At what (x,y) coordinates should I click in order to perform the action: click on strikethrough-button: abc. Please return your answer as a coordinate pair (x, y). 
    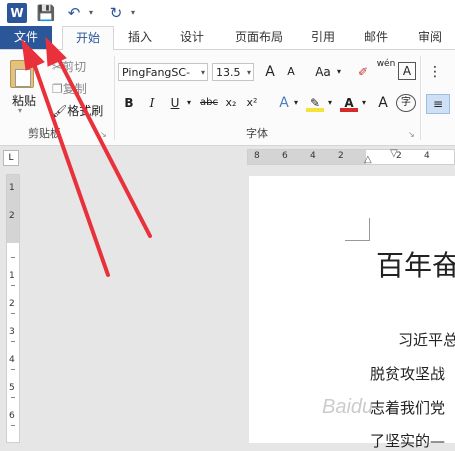
    Looking at the image, I should click on (209, 103).